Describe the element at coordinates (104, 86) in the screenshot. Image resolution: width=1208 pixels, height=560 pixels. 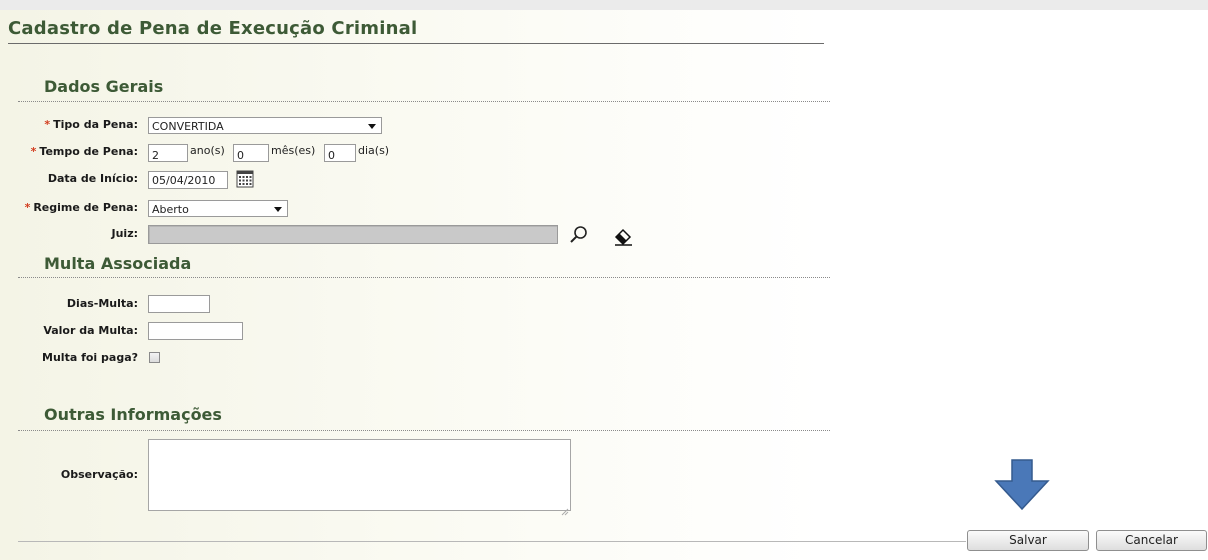
I see `section-title-dados-gerais: Dados Gerais` at that location.